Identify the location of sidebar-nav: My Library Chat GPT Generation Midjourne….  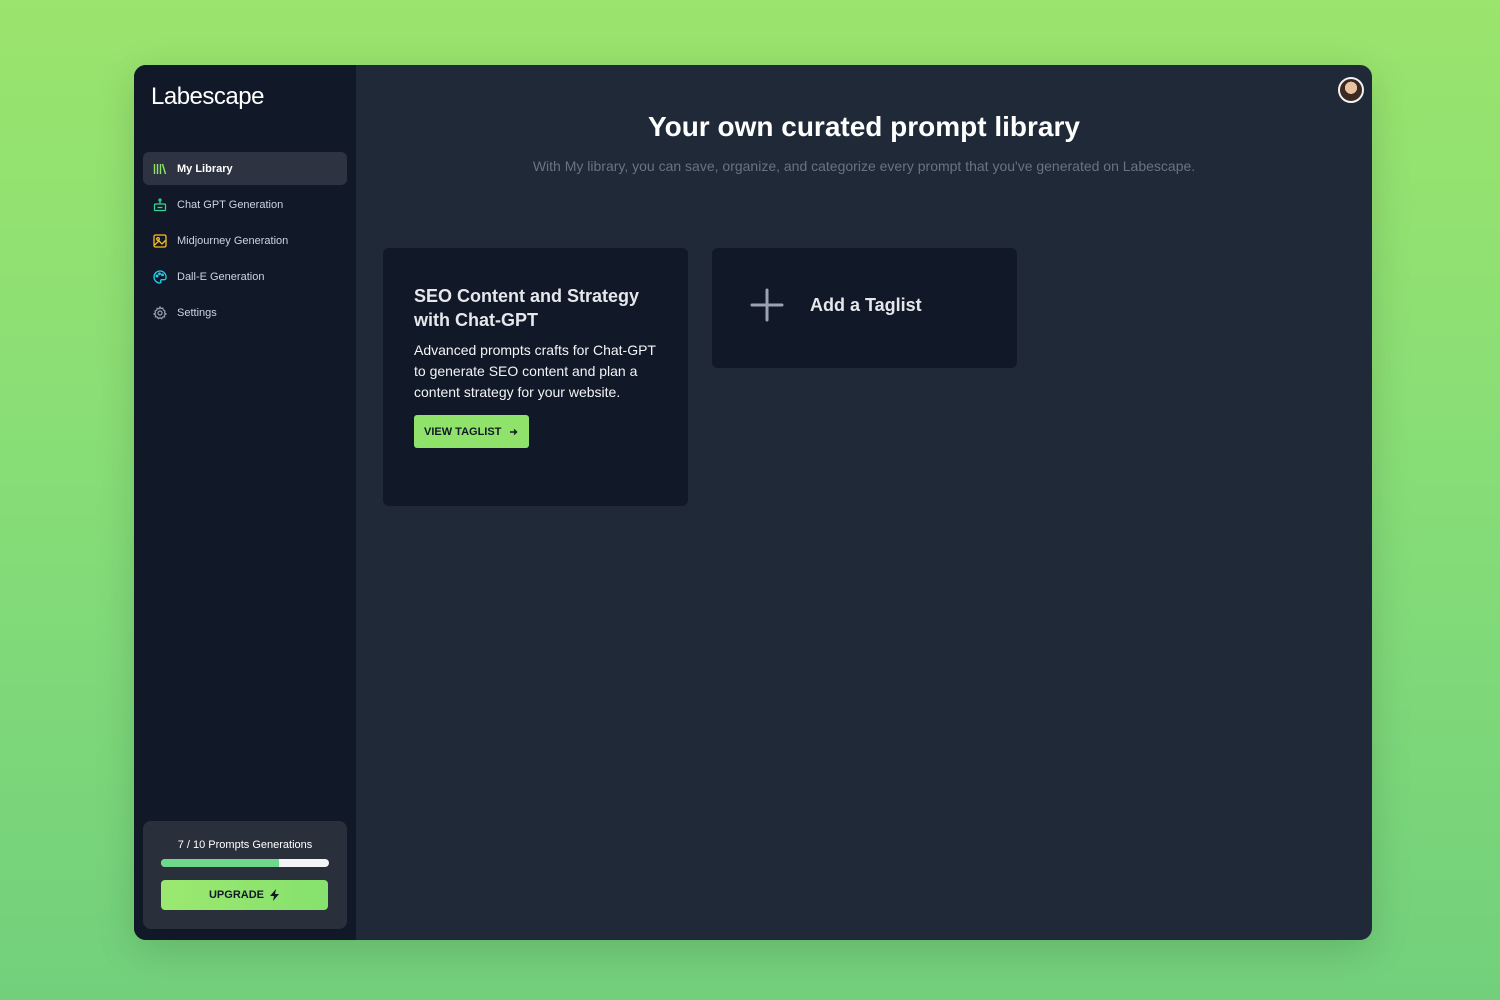
(245, 242).